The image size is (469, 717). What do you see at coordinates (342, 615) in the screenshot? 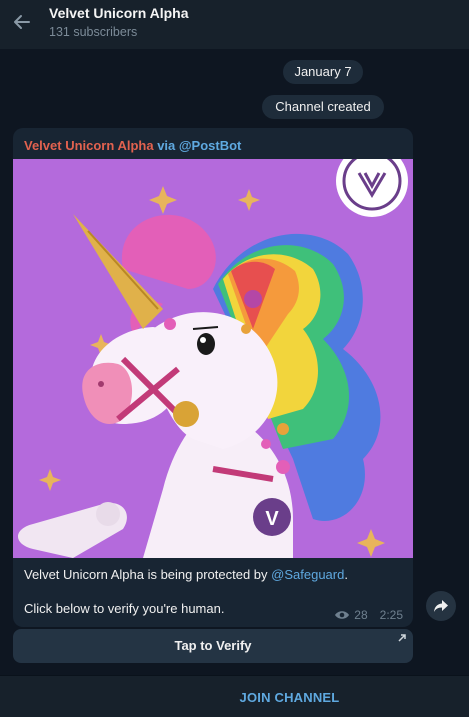
I see `eye-icon` at bounding box center [342, 615].